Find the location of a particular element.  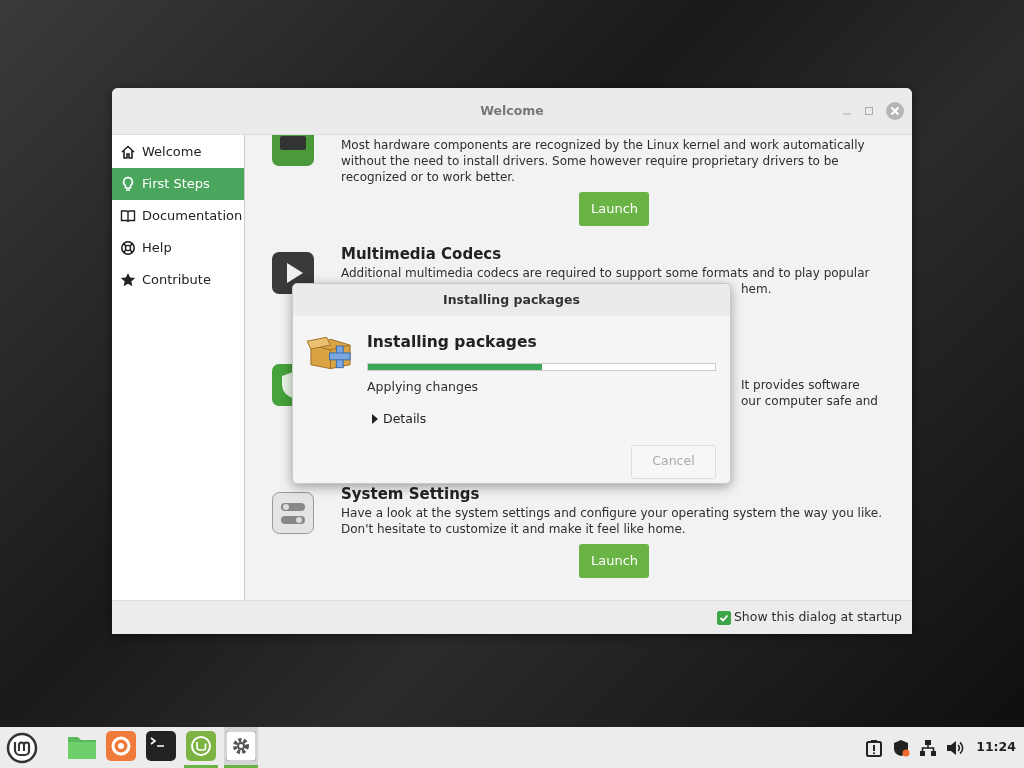

toggle-switches-icon is located at coordinates (293, 513).